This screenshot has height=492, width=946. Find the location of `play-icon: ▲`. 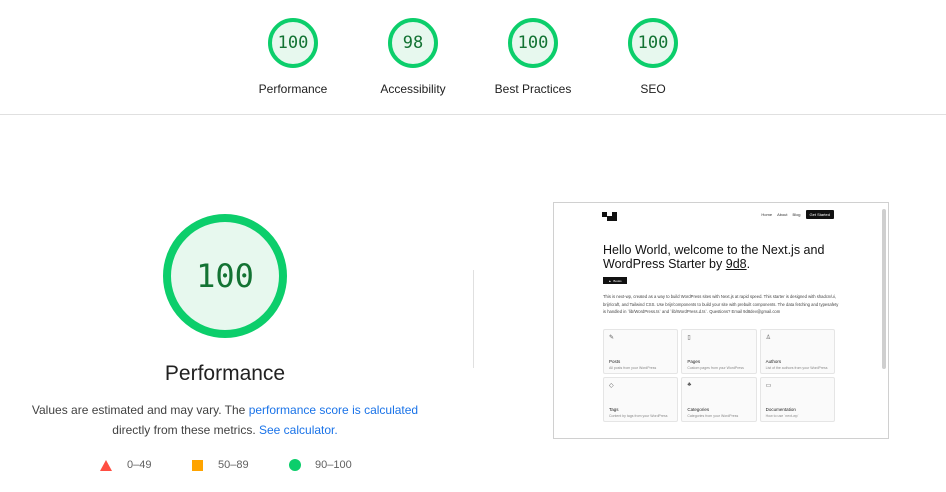

play-icon: ▲ is located at coordinates (610, 280).